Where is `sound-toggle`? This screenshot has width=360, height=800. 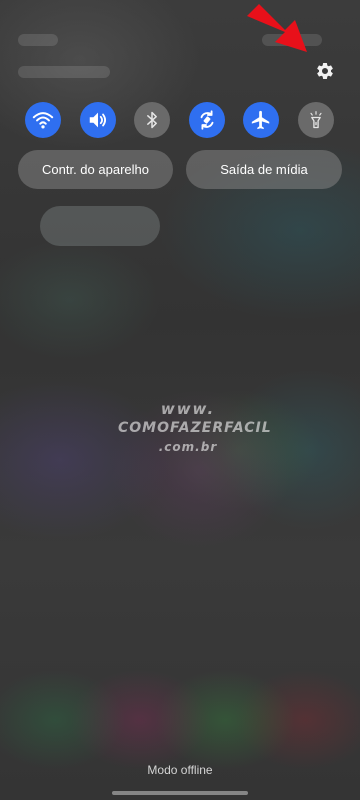 sound-toggle is located at coordinates (98, 120).